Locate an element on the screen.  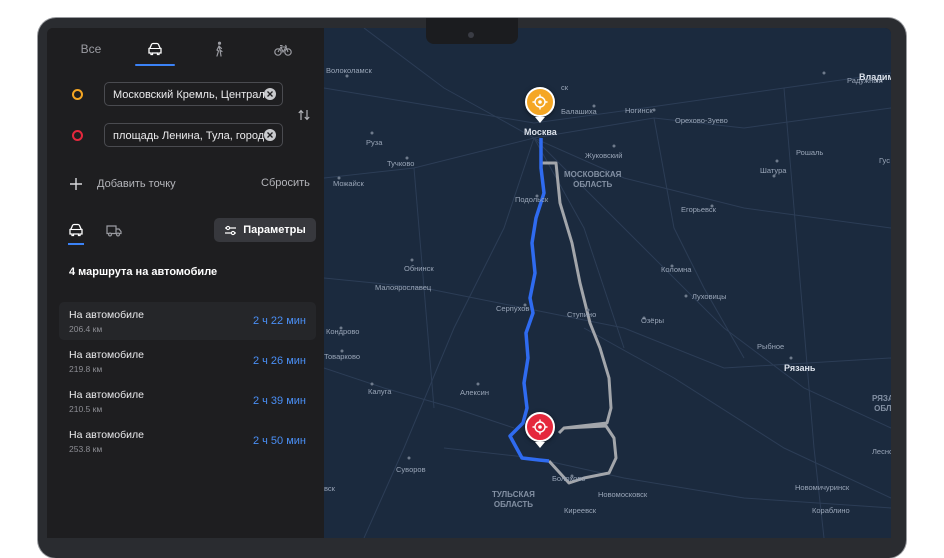
map-label-kondrovo: Кондрово is located at coordinates (343, 331).